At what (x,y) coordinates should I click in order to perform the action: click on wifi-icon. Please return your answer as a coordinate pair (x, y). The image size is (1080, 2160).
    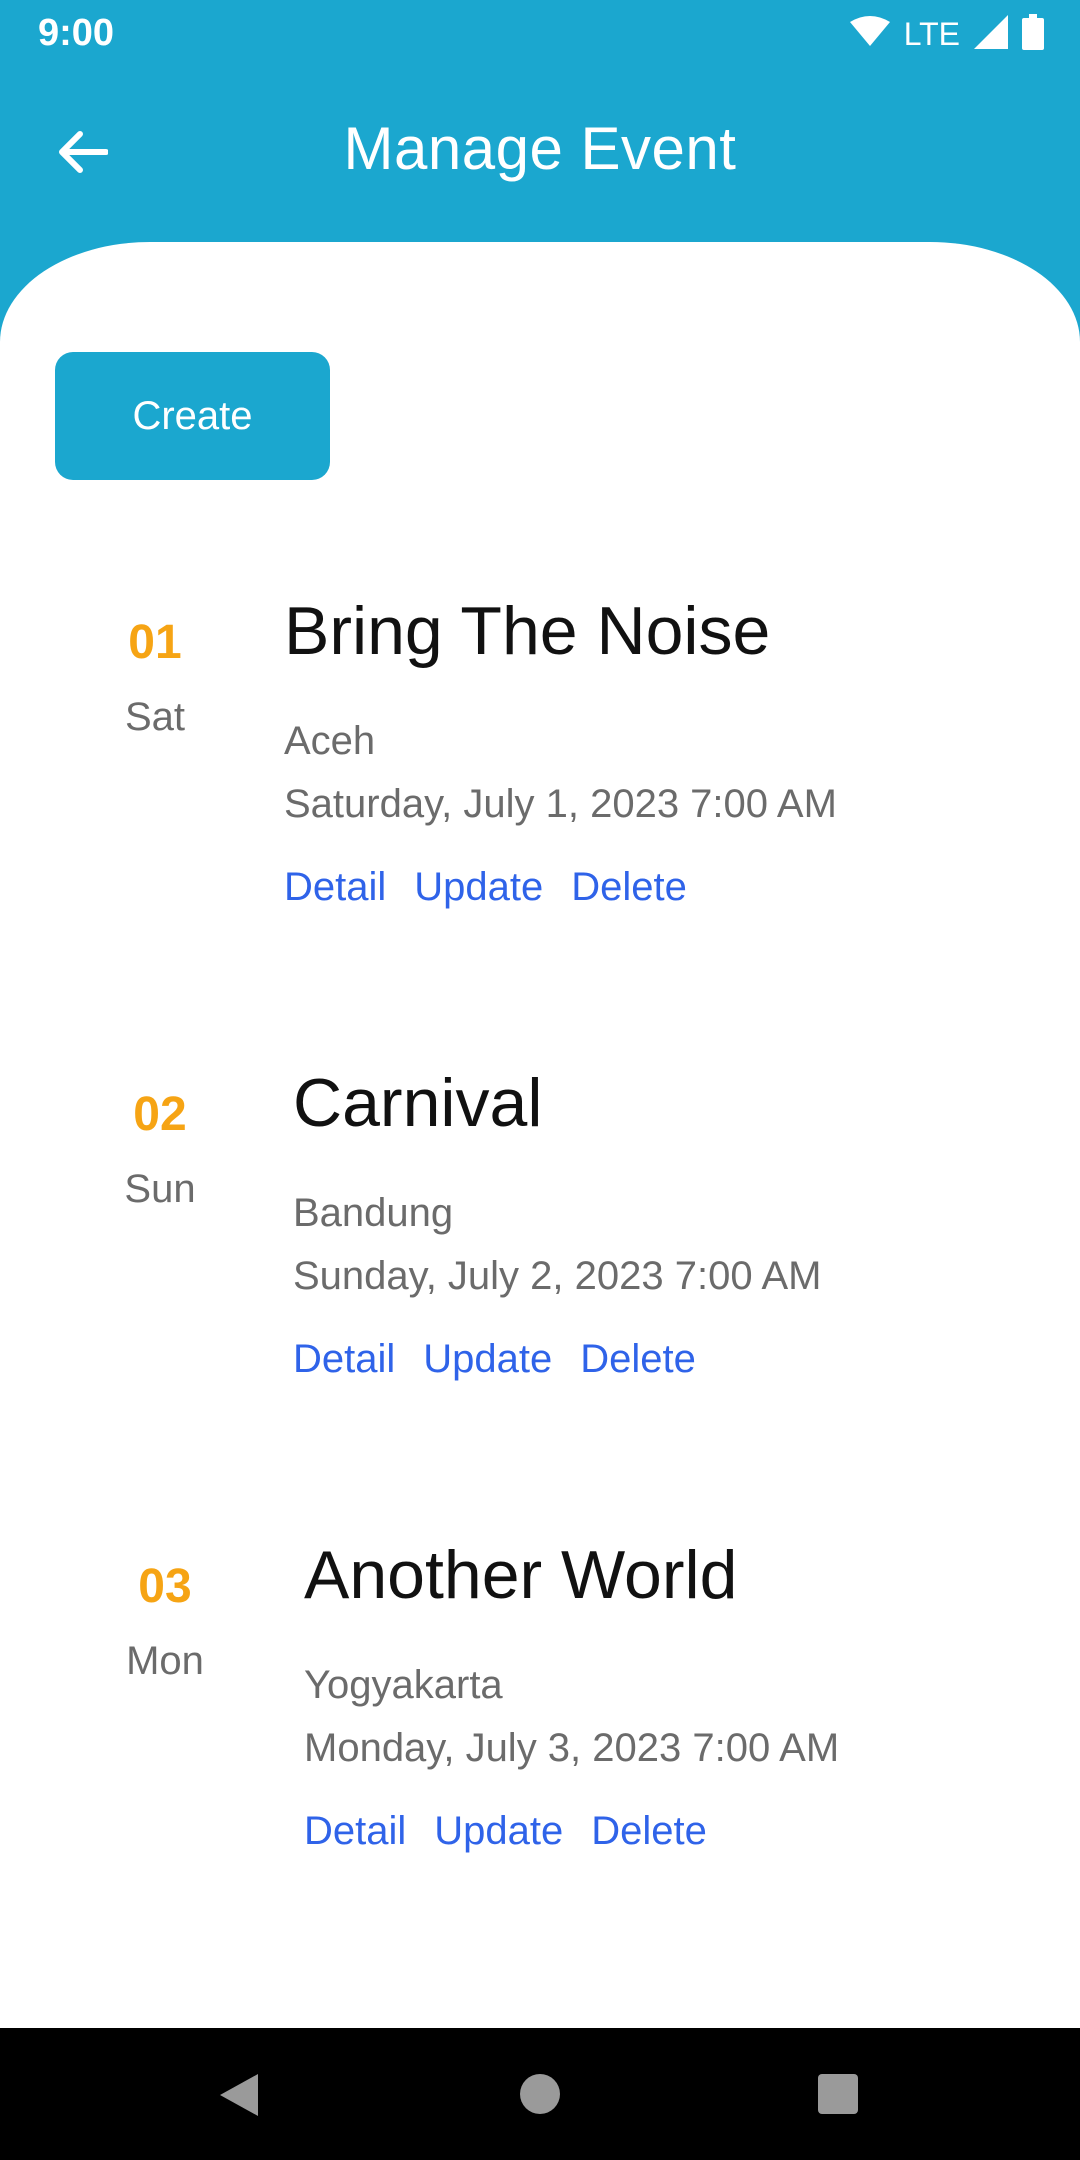
    Looking at the image, I should click on (869, 34).